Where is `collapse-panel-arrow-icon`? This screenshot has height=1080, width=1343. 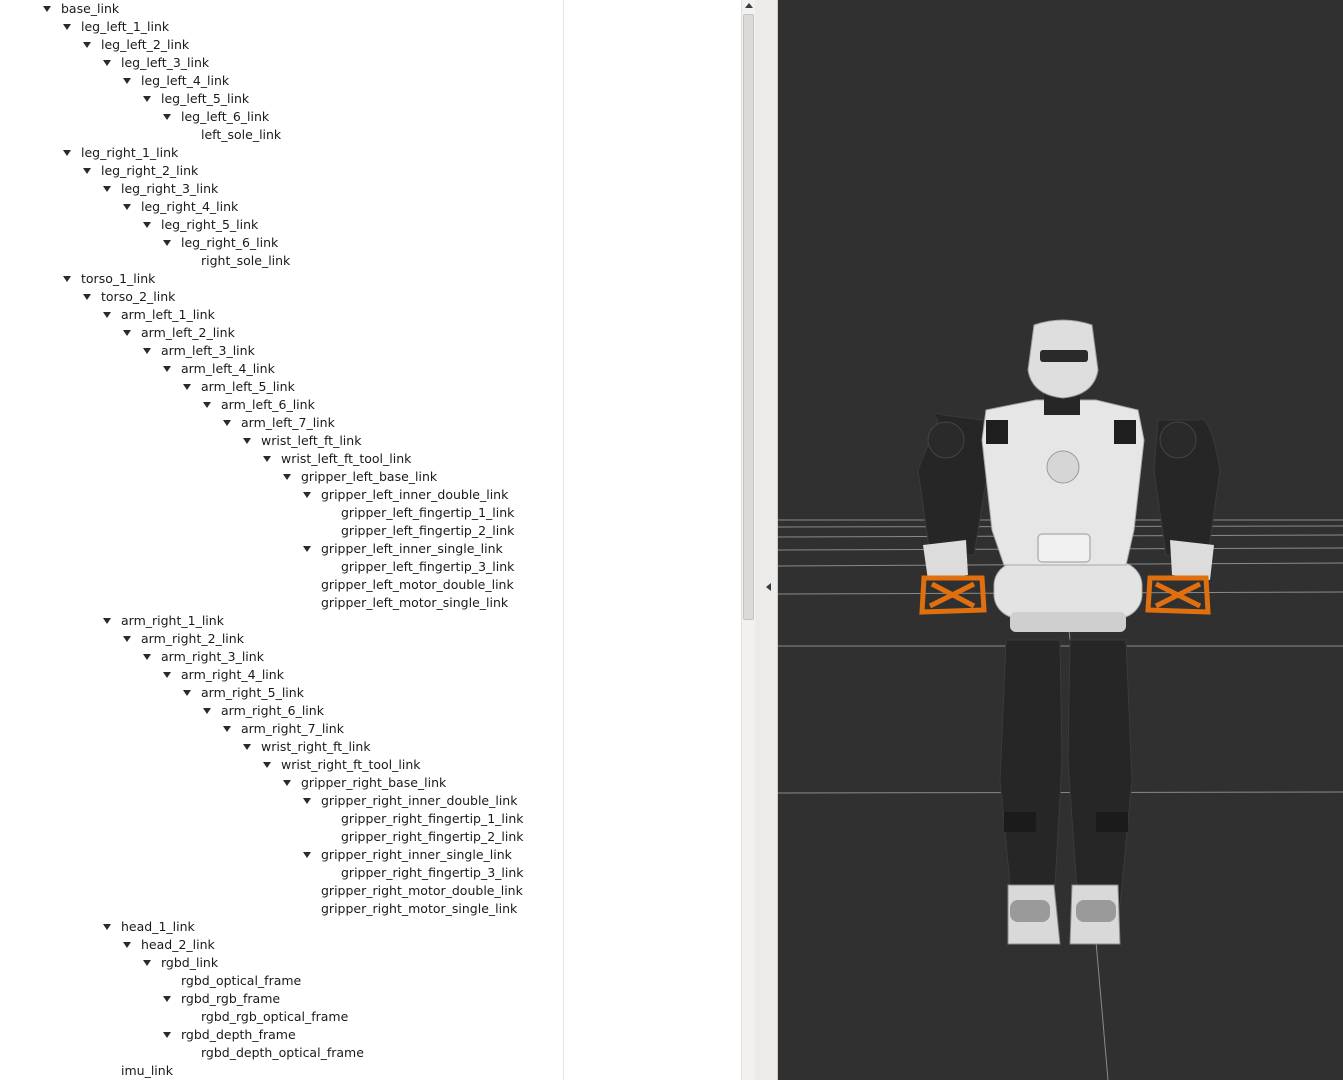 collapse-panel-arrow-icon is located at coordinates (768, 587).